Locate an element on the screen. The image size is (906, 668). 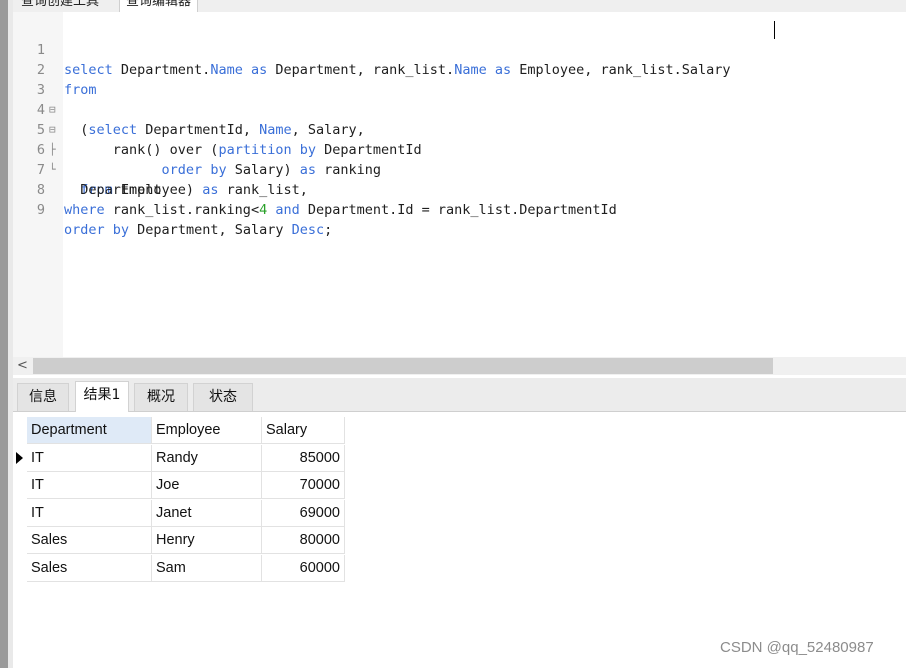
column-header-department: Department is located at coordinates (89, 430).